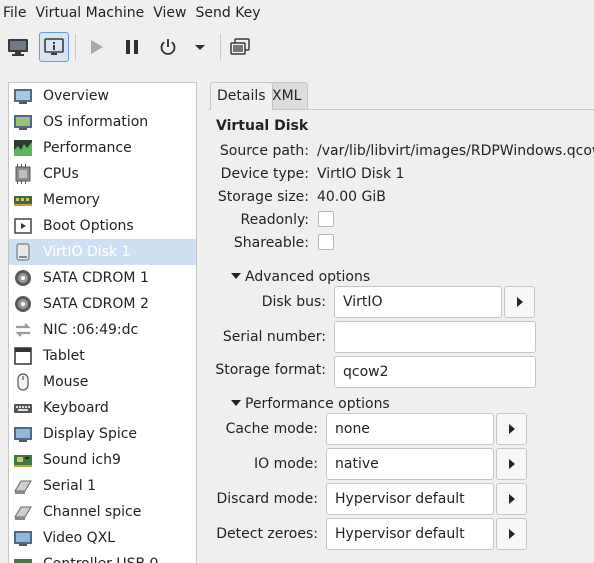  I want to click on detect-zeroes-dropdown-button, so click(511, 534).